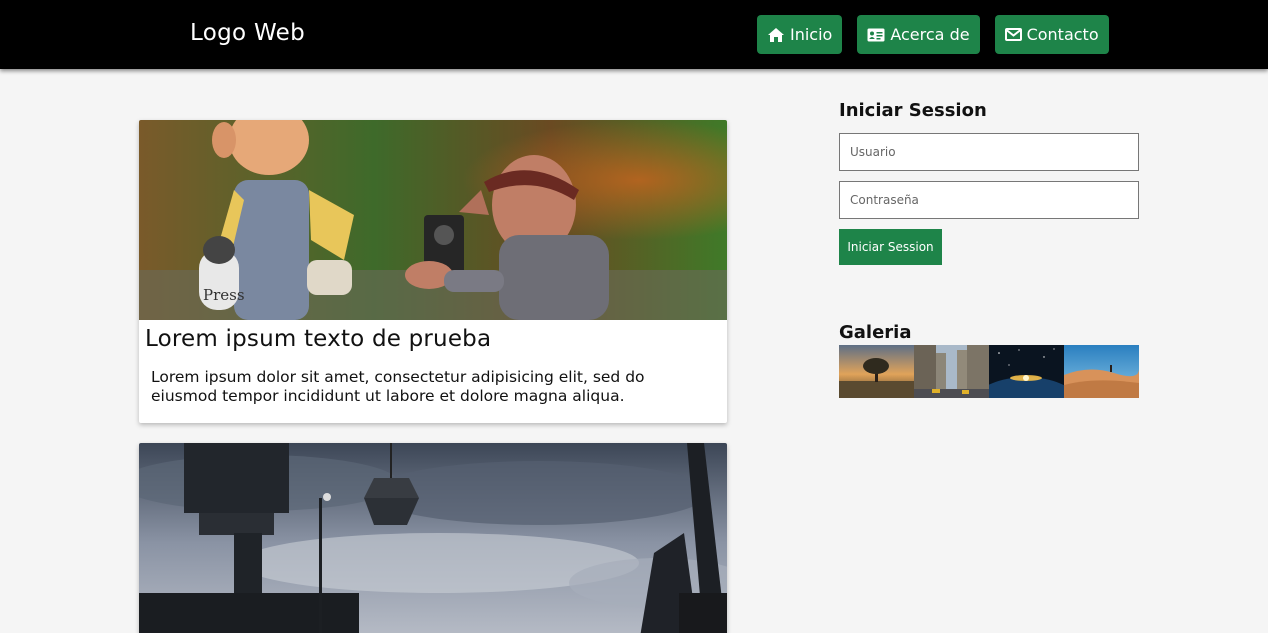  Describe the element at coordinates (989, 200) in the screenshot. I see `password-input` at that location.